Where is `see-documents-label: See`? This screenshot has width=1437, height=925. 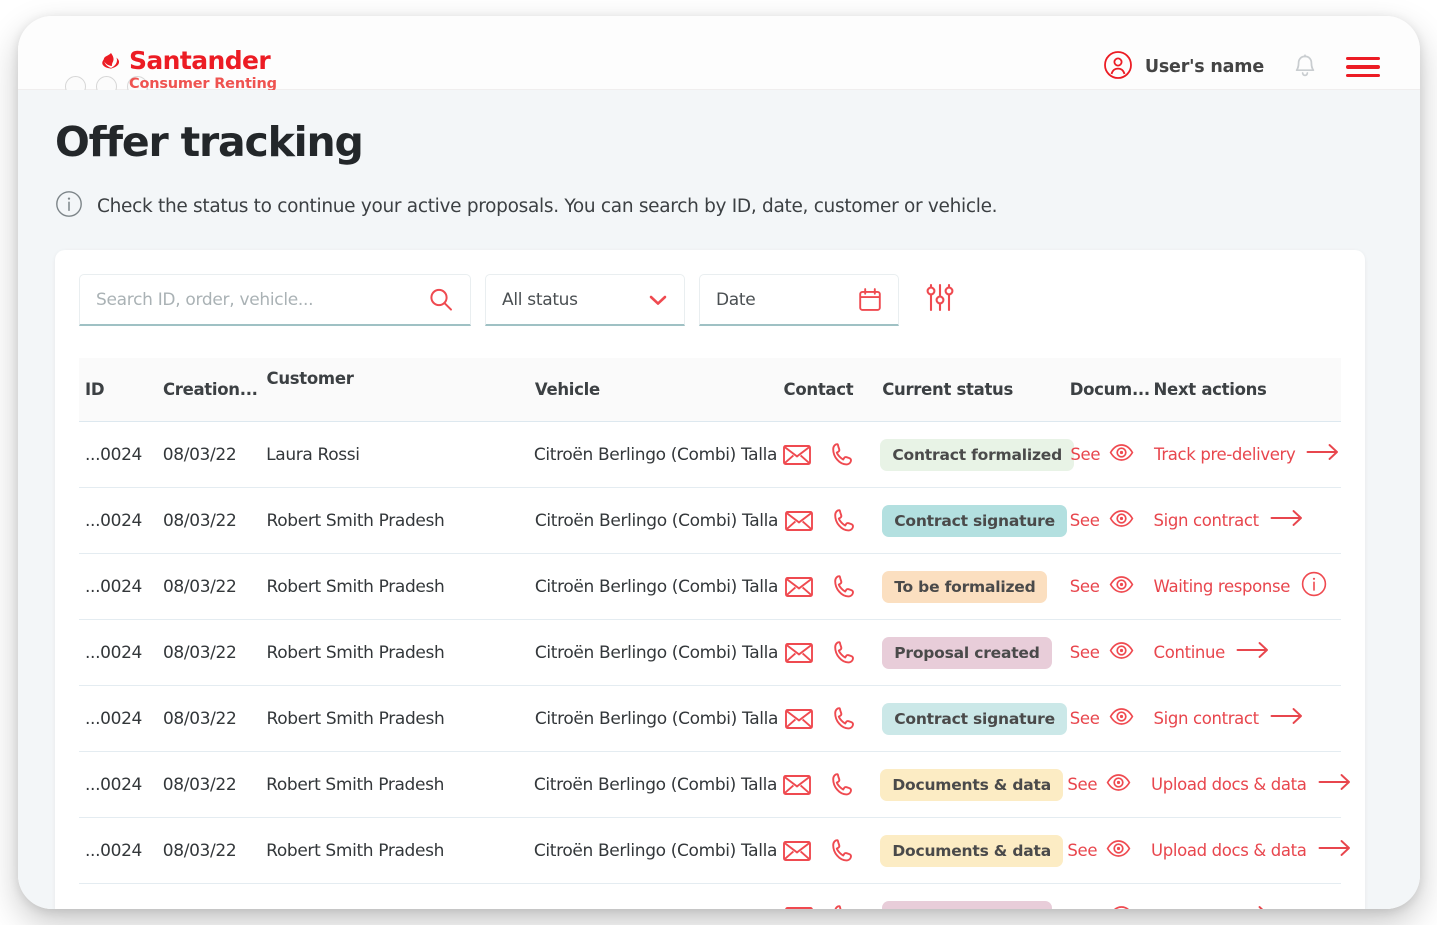
see-documents-label: See is located at coordinates (1085, 908).